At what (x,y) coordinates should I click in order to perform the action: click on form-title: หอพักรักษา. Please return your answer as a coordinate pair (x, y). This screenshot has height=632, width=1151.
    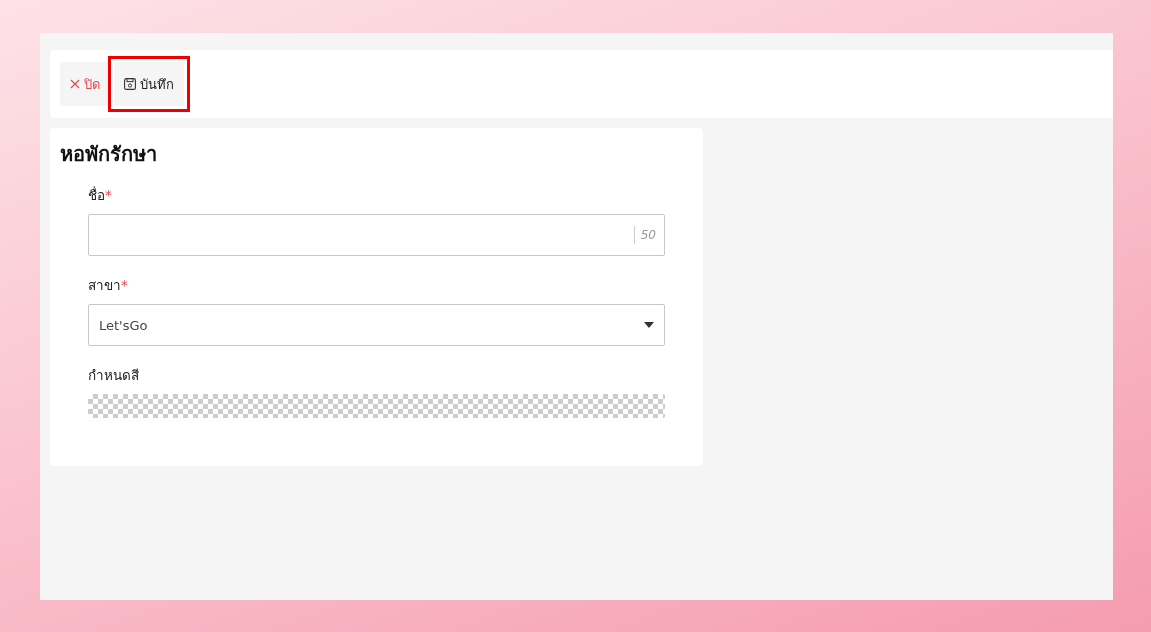
    Looking at the image, I should click on (109, 154).